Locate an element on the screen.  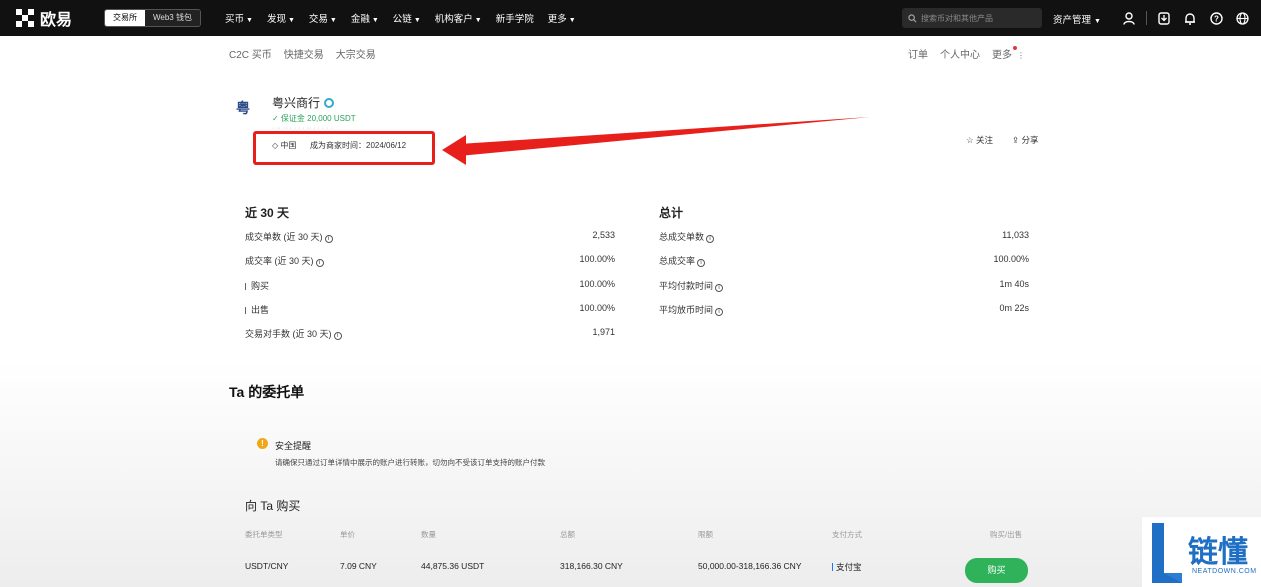
subnav-personal-center: 个人中心 is located at coordinates (960, 53).